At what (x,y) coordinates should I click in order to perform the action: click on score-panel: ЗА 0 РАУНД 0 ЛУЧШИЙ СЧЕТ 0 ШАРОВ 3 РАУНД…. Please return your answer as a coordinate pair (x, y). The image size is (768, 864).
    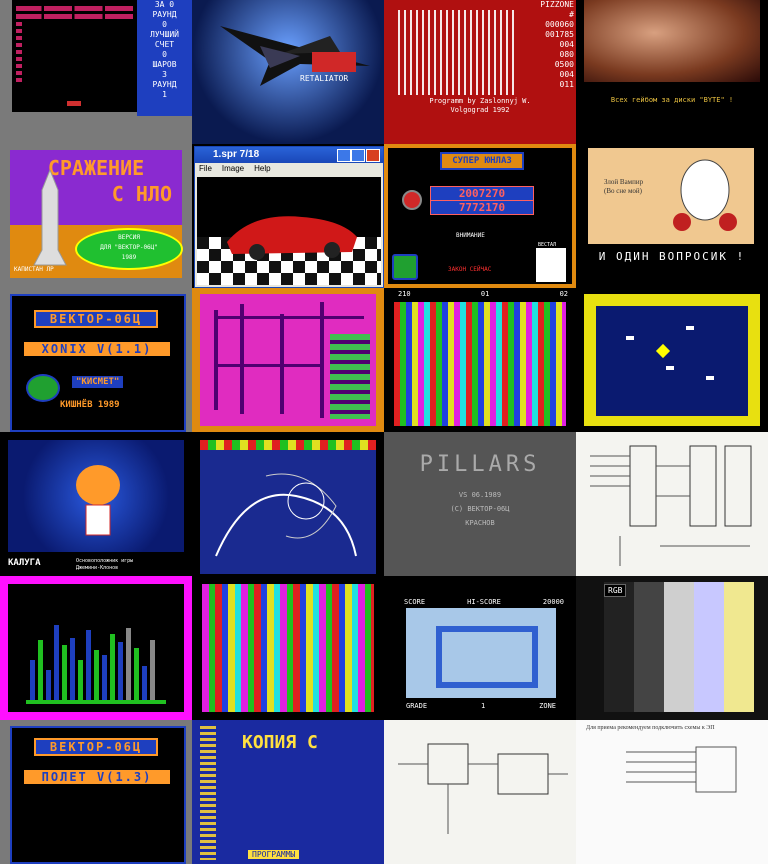
    Looking at the image, I should click on (164, 58).